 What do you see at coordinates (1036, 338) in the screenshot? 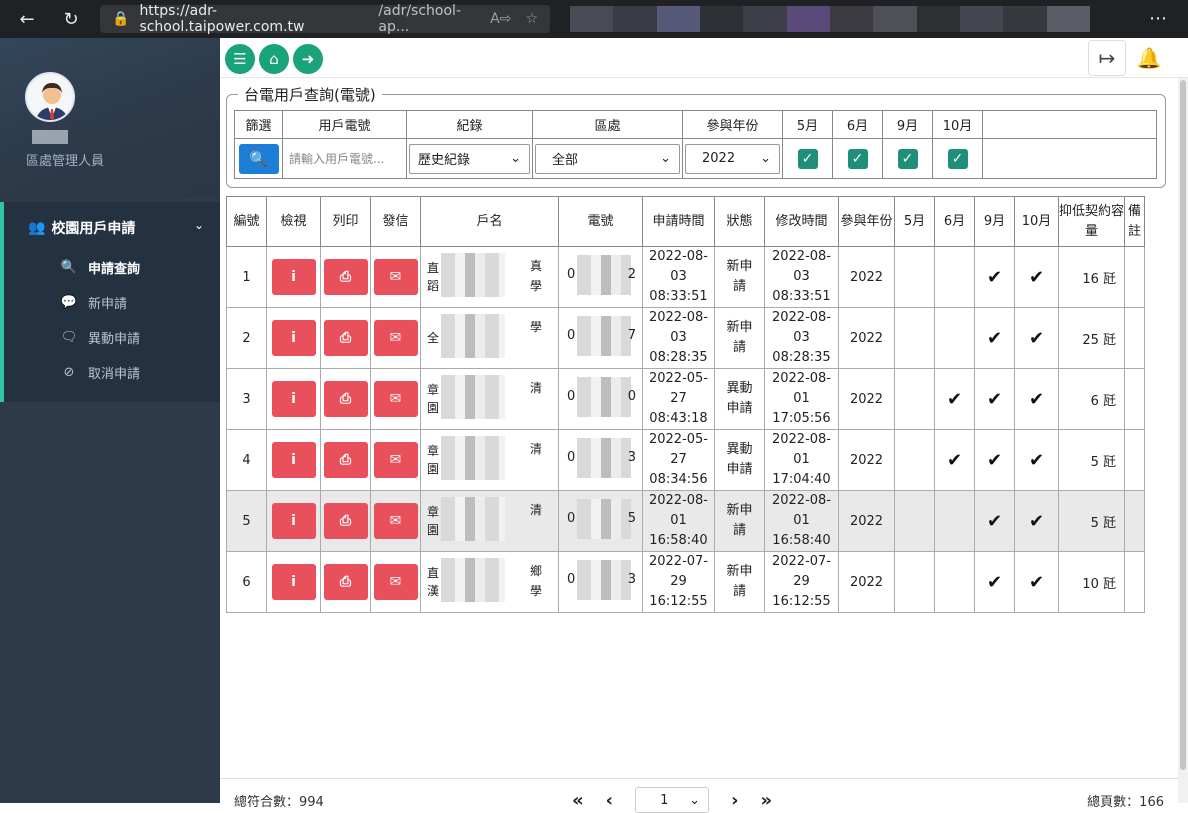
I see `month-october-cell: ✔` at bounding box center [1036, 338].